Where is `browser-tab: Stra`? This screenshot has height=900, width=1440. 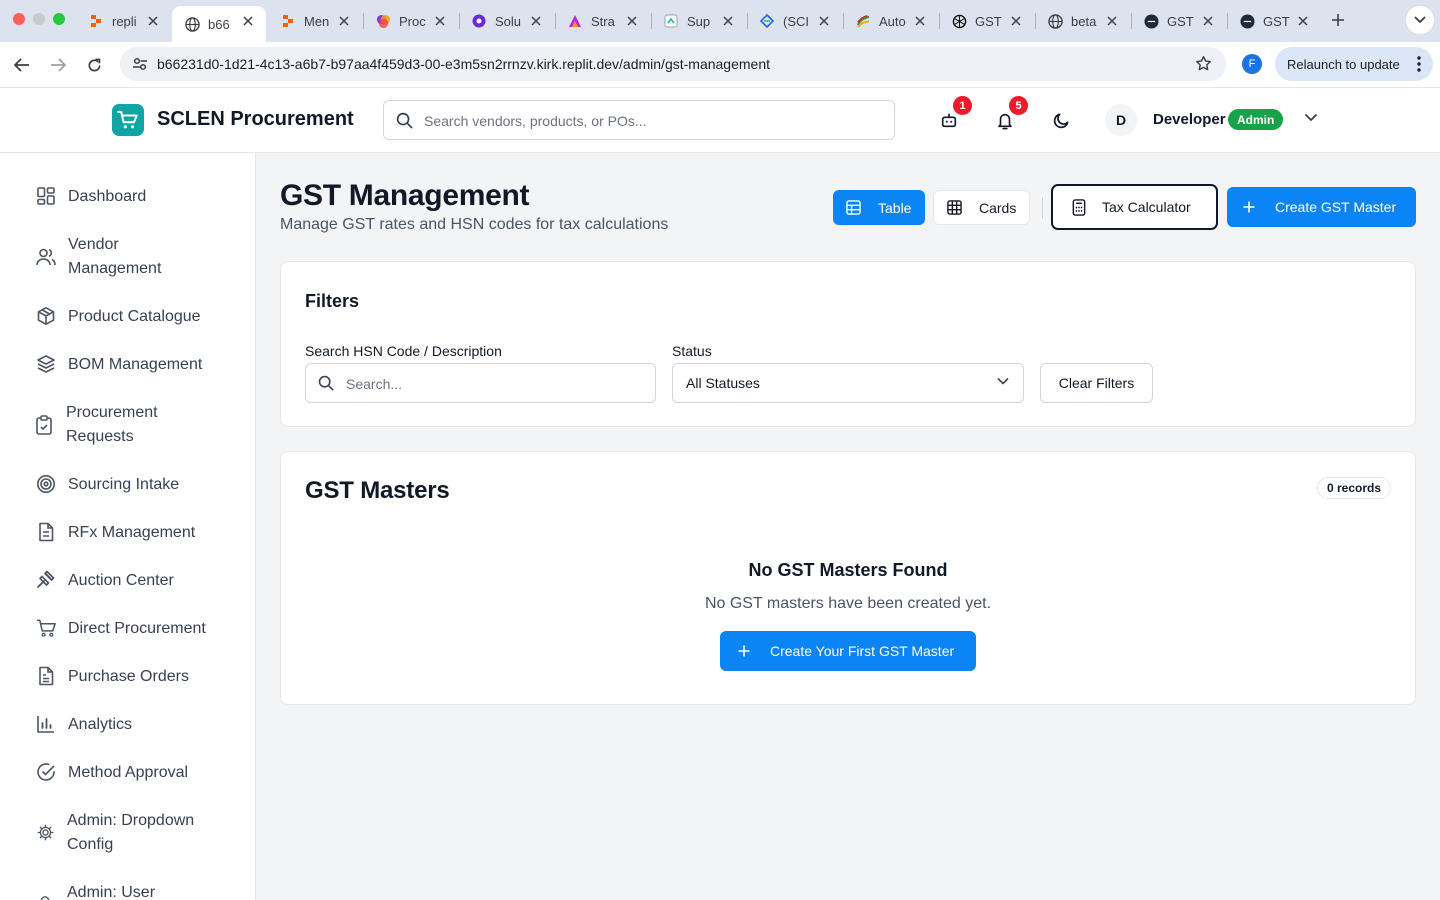
browser-tab: Stra is located at coordinates (602, 21).